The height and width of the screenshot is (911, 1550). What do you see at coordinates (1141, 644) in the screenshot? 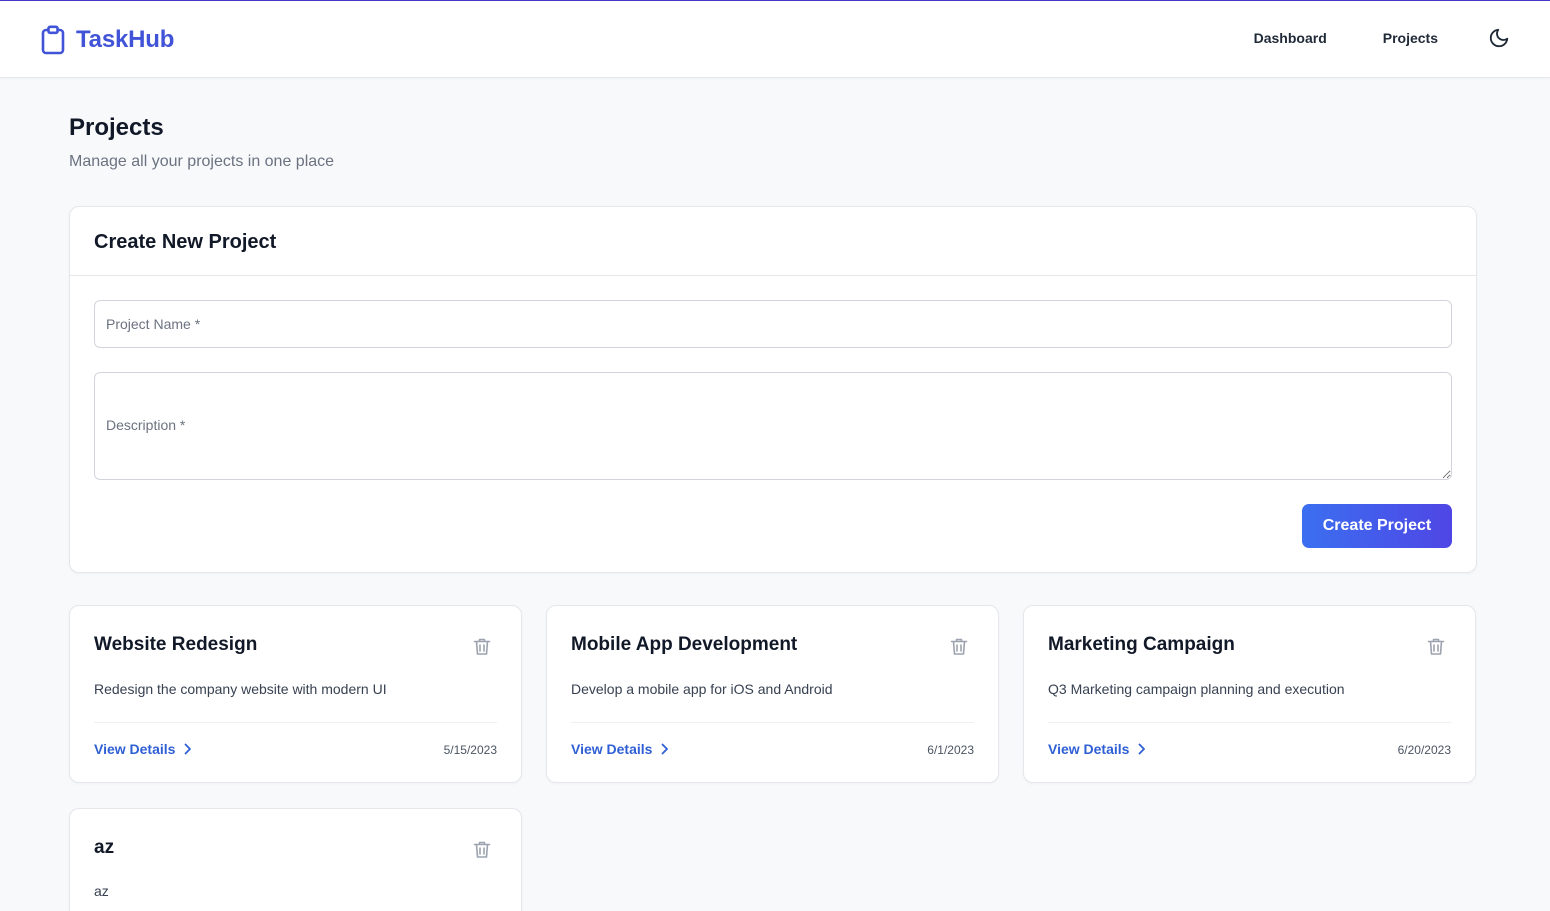
I see `project-title: Marketing Campaign` at bounding box center [1141, 644].